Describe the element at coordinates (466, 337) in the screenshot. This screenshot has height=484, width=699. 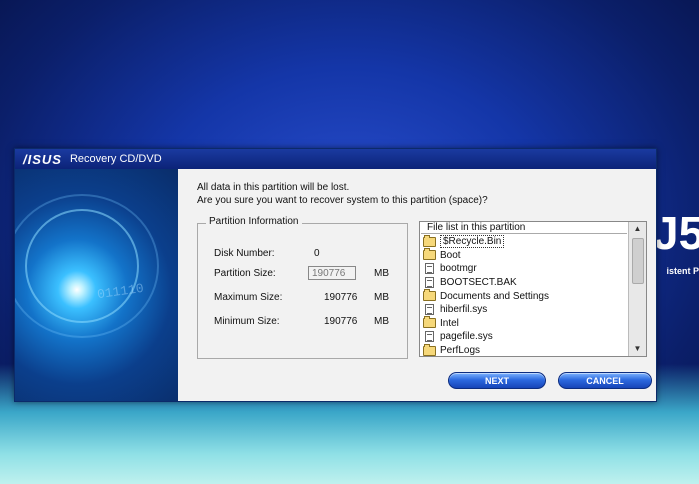
I see `file-list-item-label: pagefile.sys` at that location.